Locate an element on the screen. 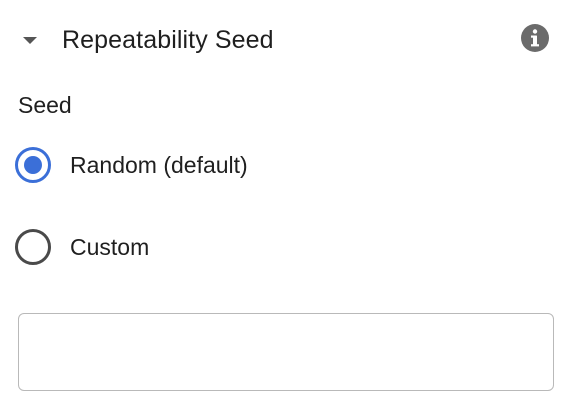 This screenshot has width=580, height=420. radio-option-random: Random (default) is located at coordinates (131, 165).